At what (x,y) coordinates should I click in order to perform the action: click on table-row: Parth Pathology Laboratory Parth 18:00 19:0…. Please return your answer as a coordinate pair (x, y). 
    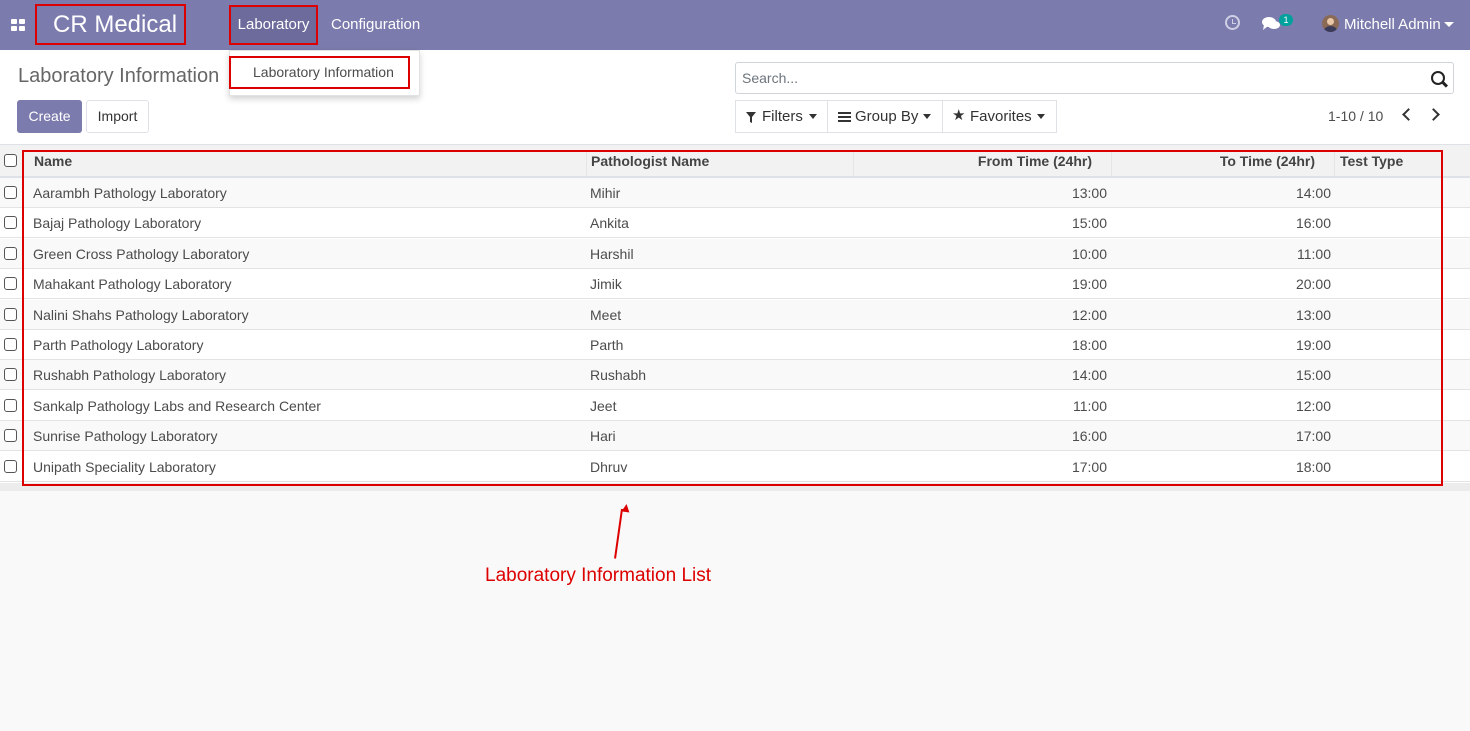
    Looking at the image, I should click on (735, 345).